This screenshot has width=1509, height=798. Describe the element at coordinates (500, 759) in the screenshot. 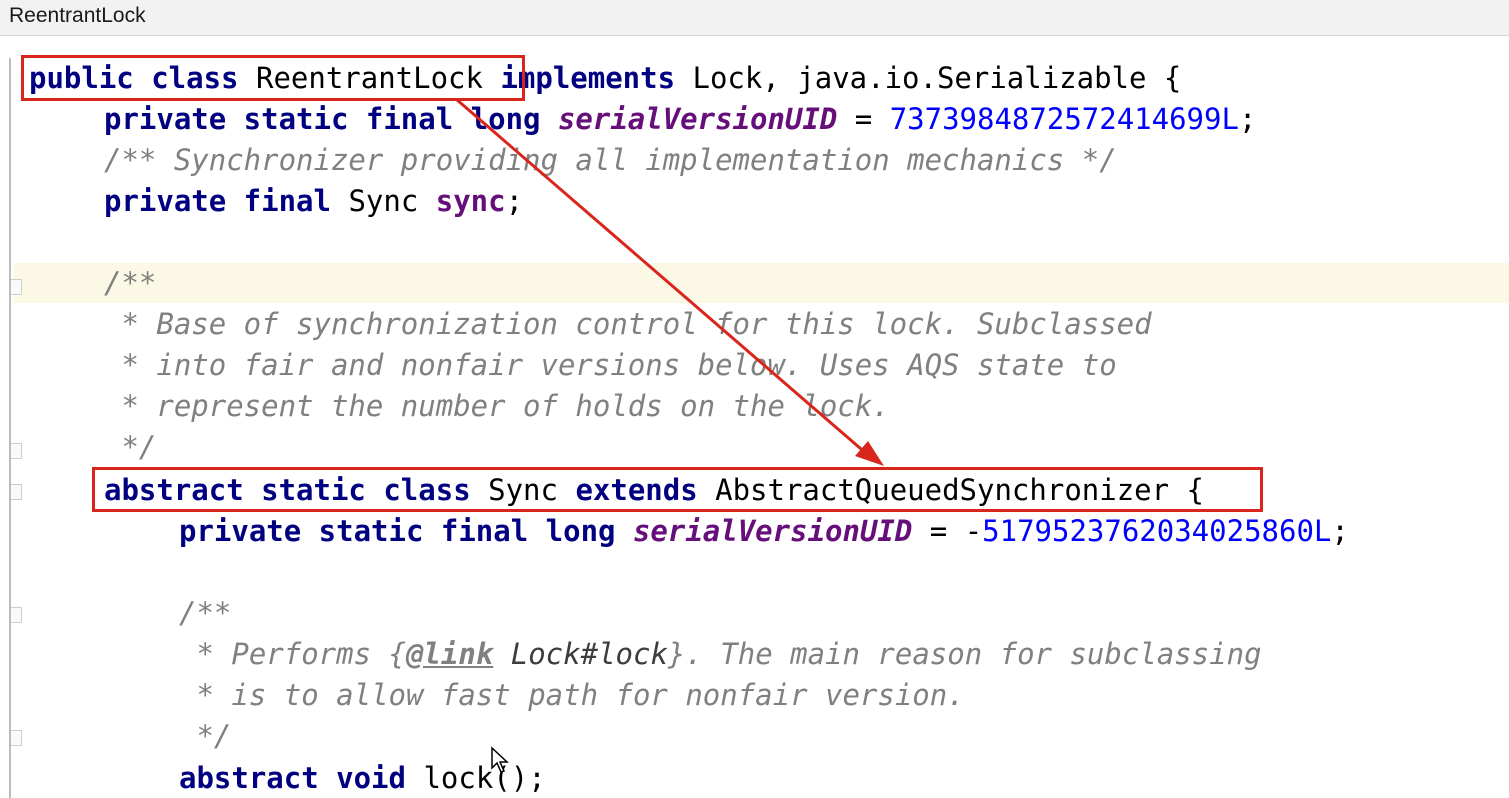

I see `mouse-cursor-icon` at that location.